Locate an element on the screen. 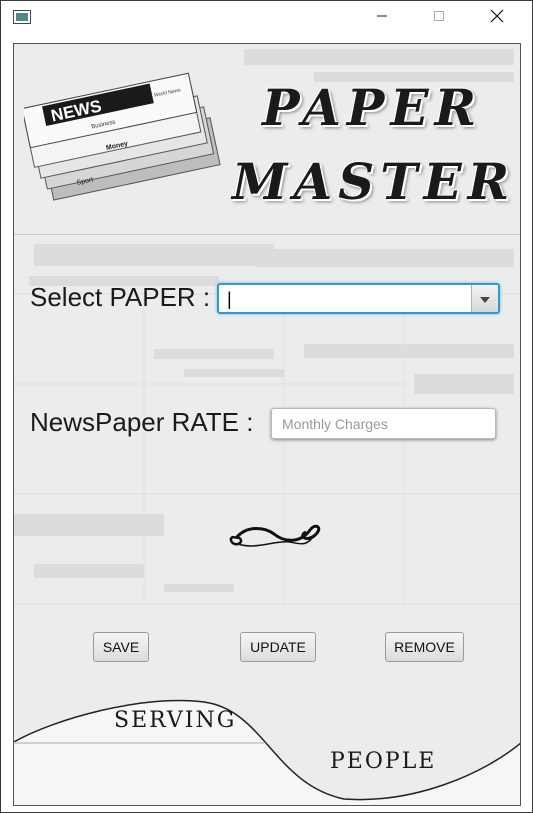  chevron-down-icon is located at coordinates (485, 299).